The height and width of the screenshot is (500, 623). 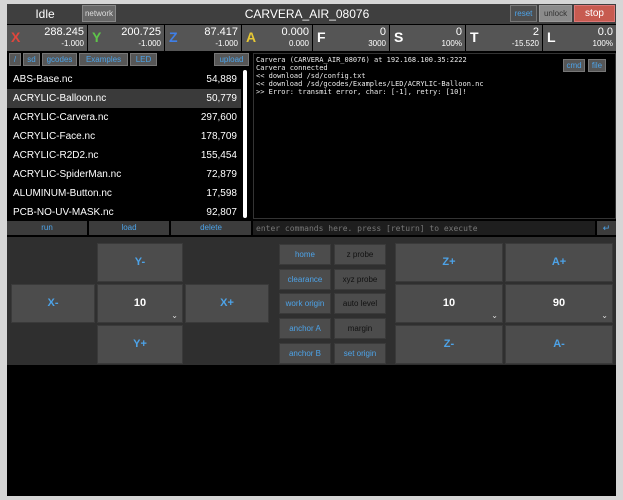 I want to click on set-origin-button: set origin, so click(x=360, y=353).